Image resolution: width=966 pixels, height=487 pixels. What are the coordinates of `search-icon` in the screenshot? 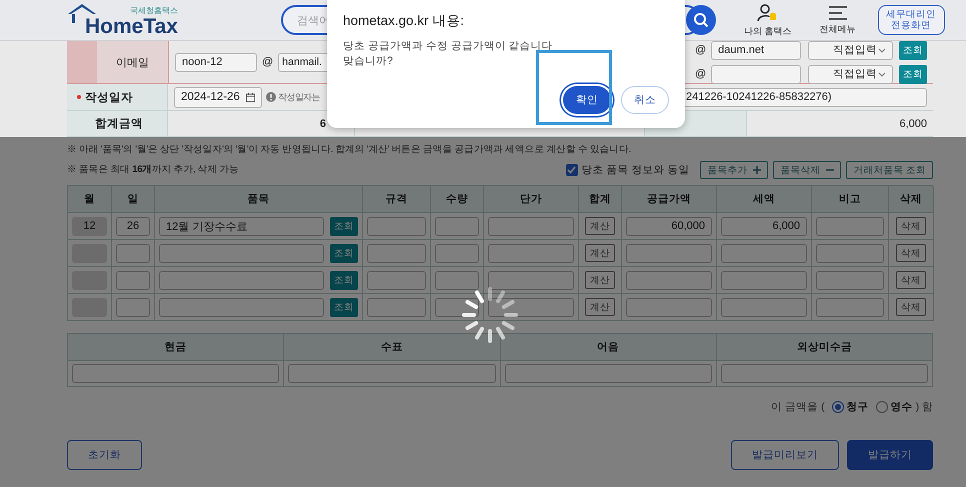 It's located at (701, 20).